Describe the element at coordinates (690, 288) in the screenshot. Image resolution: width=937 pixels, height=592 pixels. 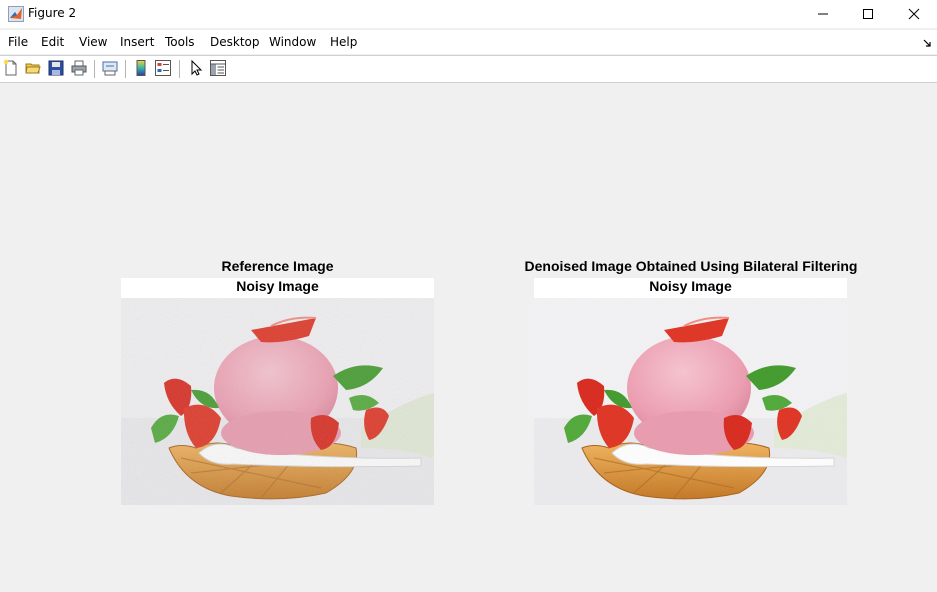
I see `axes-2-title-line2: Noisy Image` at that location.